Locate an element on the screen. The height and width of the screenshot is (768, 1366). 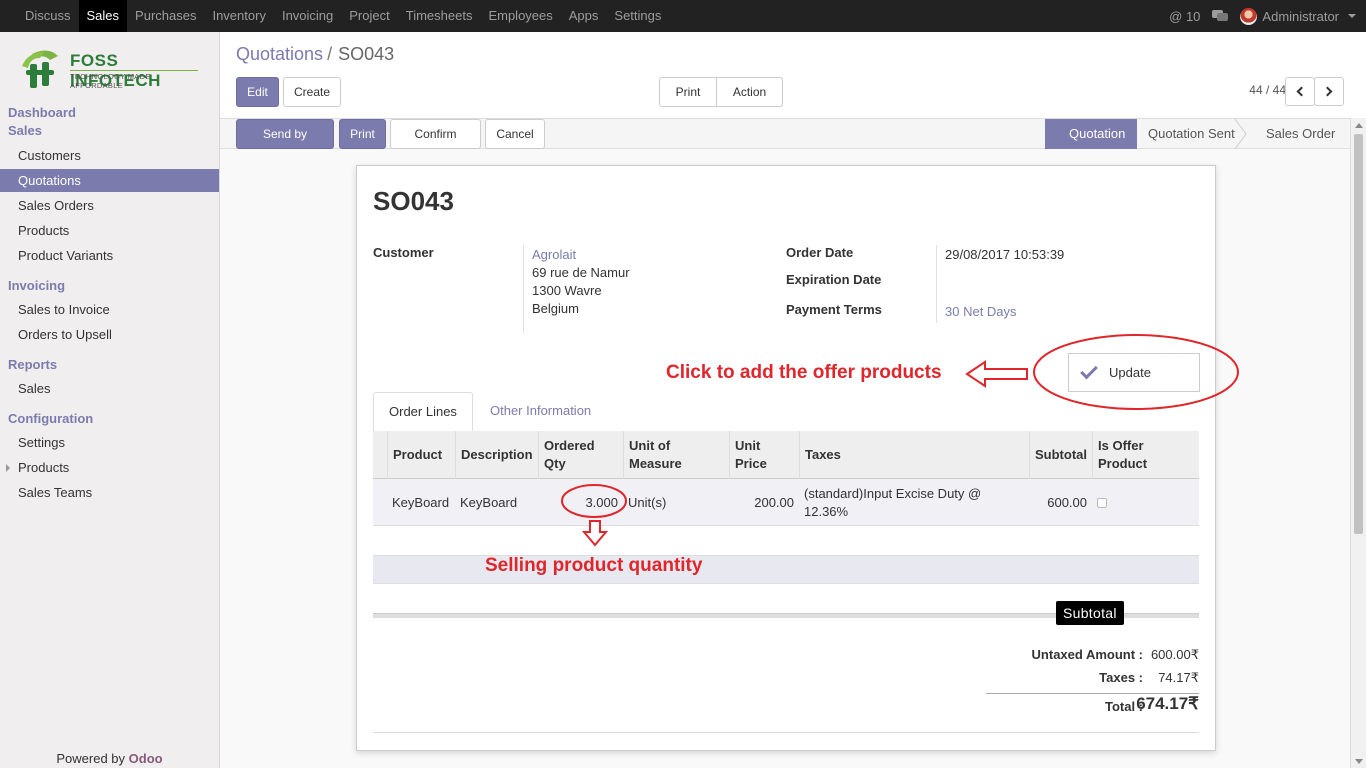
cell-is-offer is located at coordinates (1102, 502).